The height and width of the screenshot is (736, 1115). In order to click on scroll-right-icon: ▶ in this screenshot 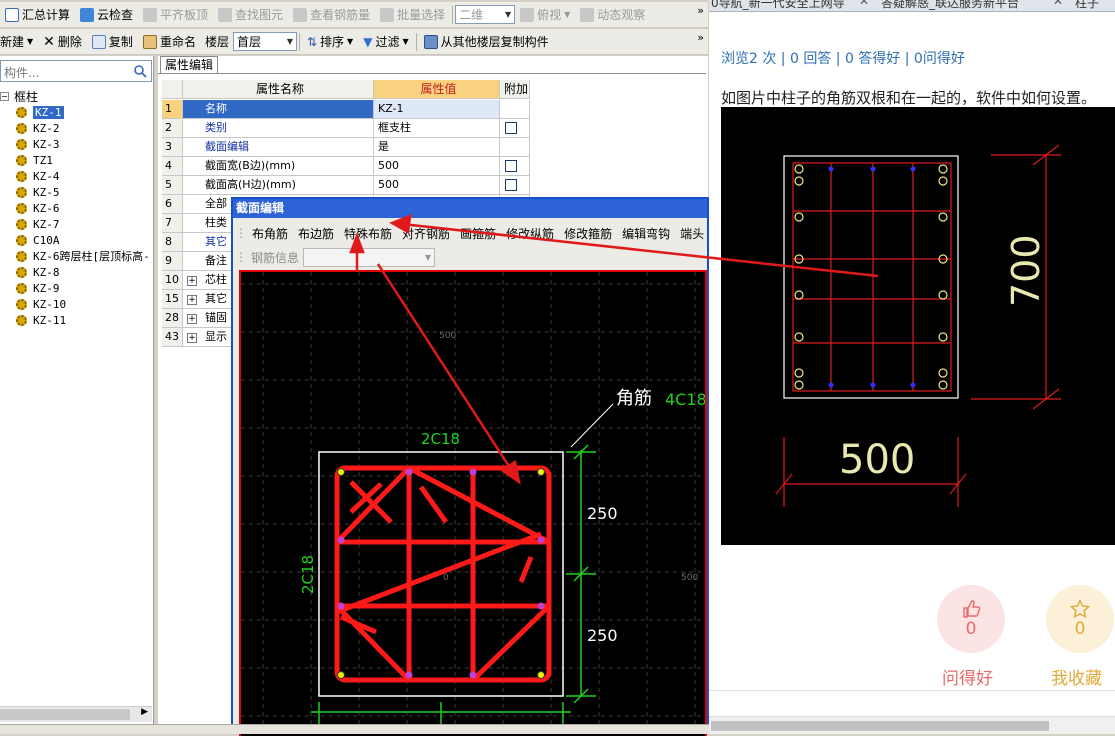, I will do `click(144, 712)`.